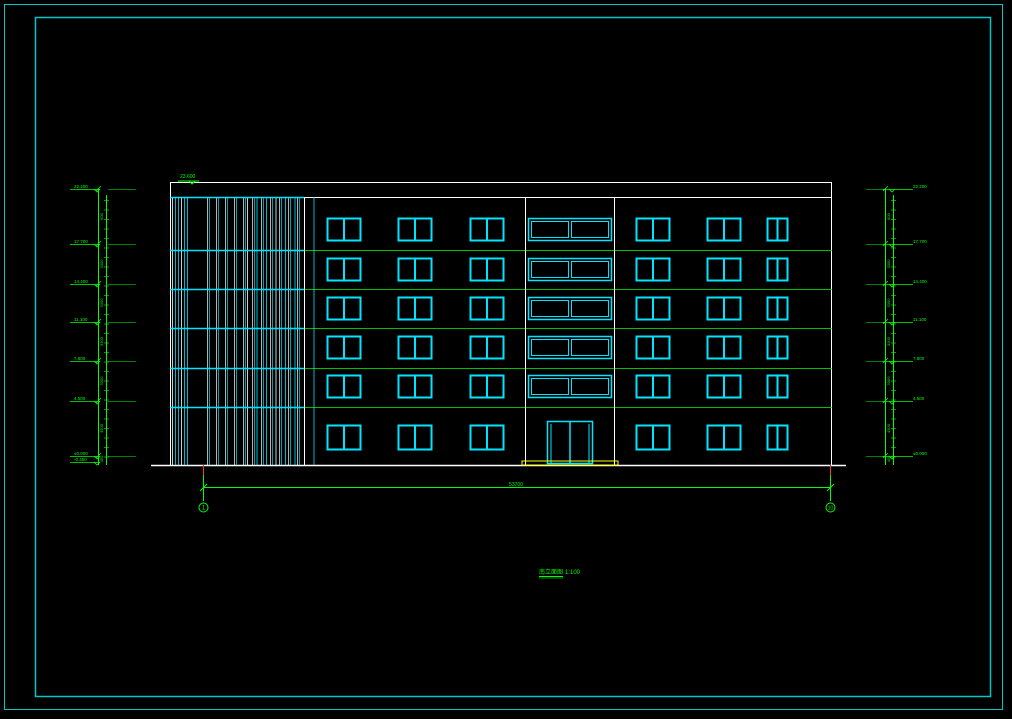 The image size is (1012, 719). I want to click on overall-dimension: 53700, so click(517, 483).